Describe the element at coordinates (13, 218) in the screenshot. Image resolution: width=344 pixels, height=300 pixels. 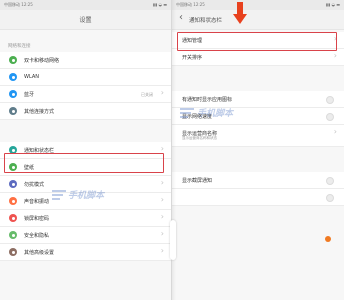
I see `lock-icon` at that location.